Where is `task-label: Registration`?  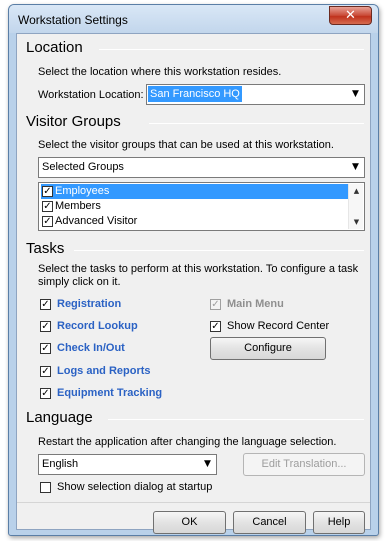 task-label: Registration is located at coordinates (89, 304).